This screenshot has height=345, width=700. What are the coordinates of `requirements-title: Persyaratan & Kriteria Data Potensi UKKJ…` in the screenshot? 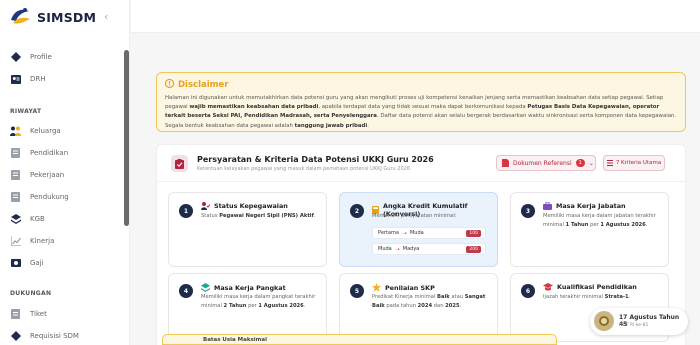 It's located at (315, 159).